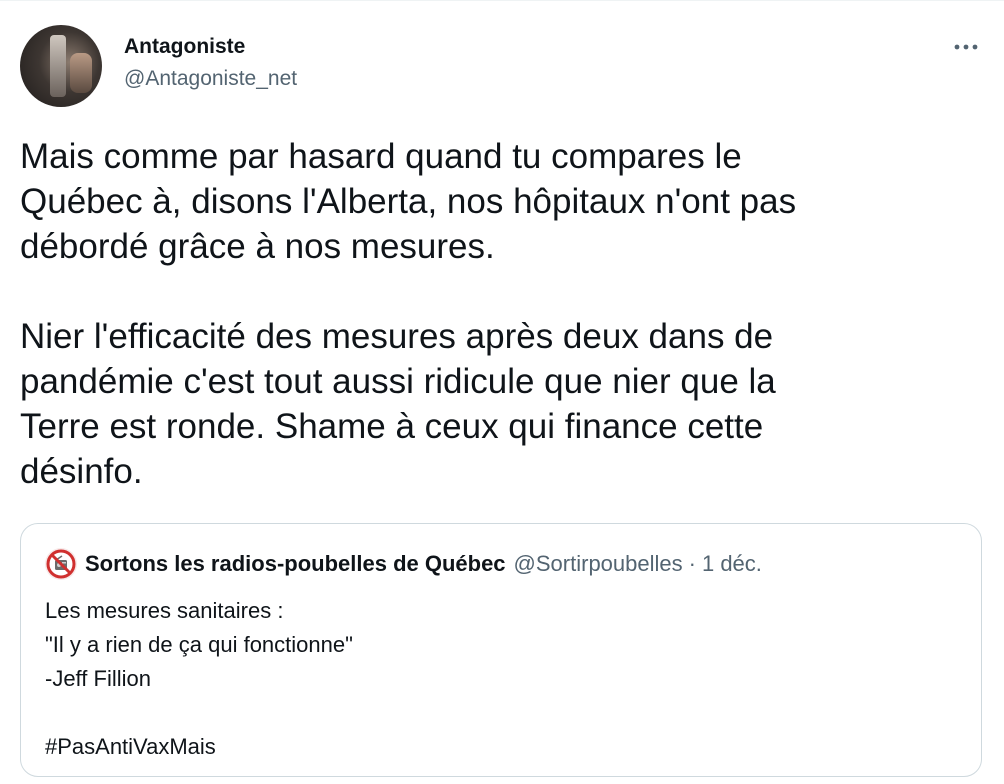 This screenshot has height=784, width=1004. I want to click on author-display-name: Antagoniste, so click(210, 47).